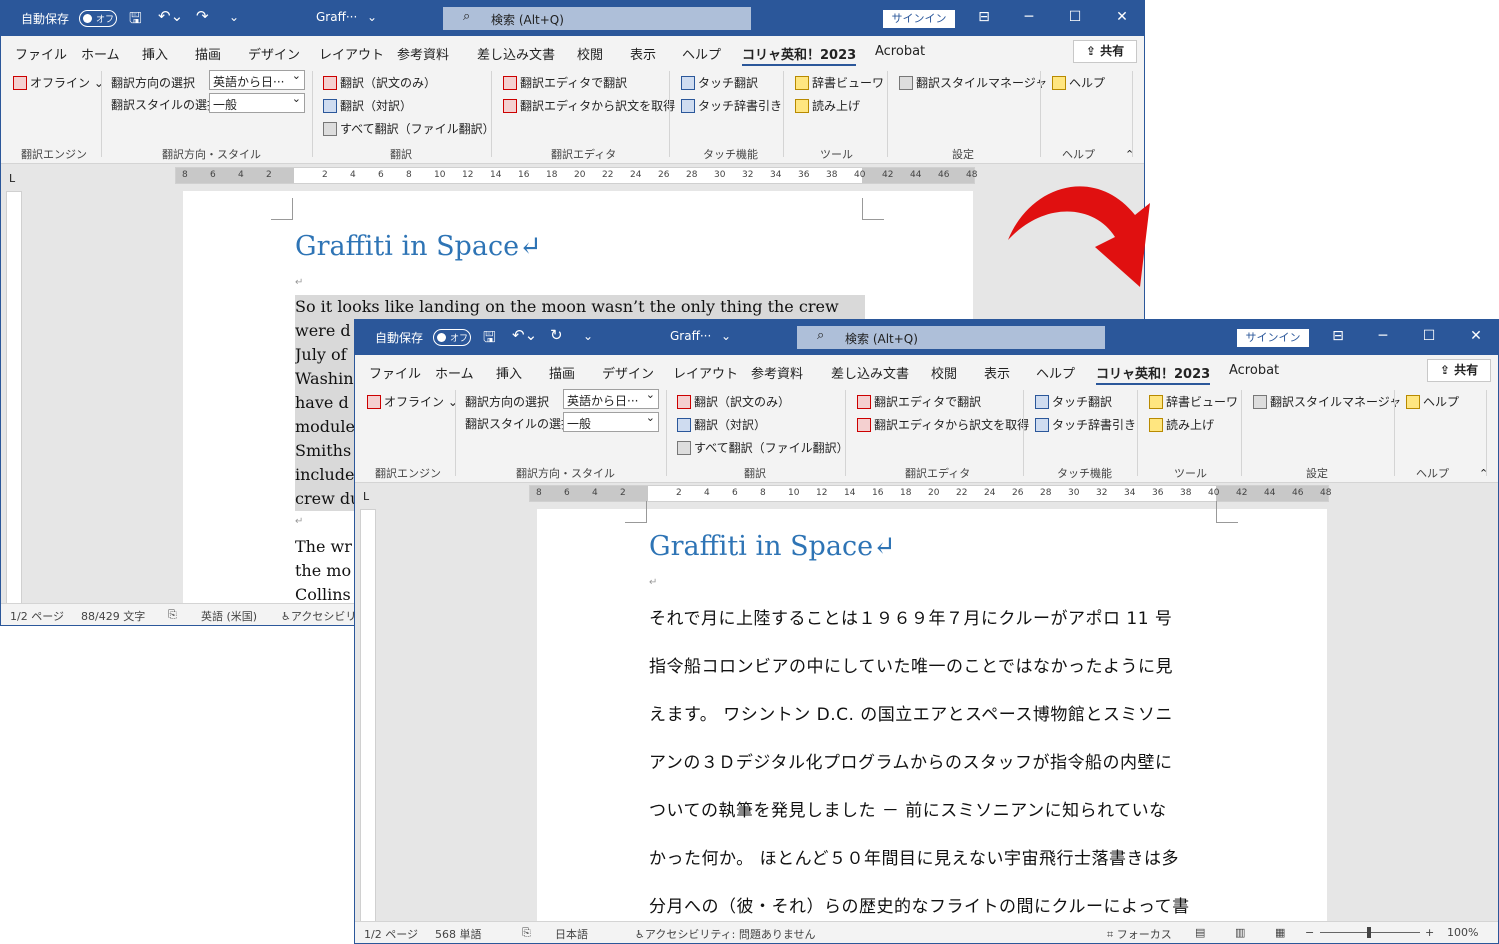 The width and height of the screenshot is (1499, 944). What do you see at coordinates (725, 934) in the screenshot?
I see `accessibility-status: ♿アクセシビリティ: 問題ありません` at bounding box center [725, 934].